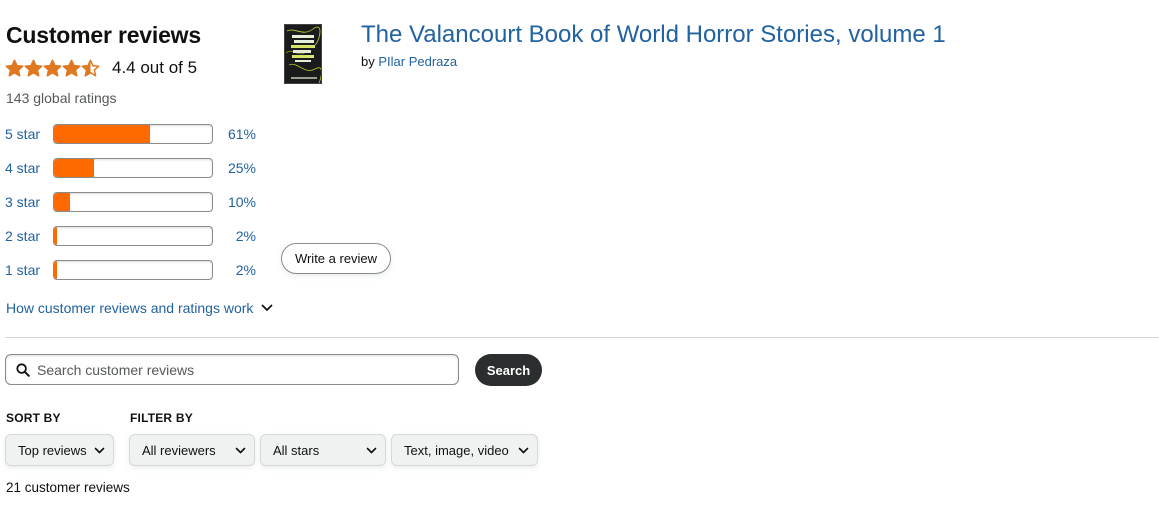  I want to click on reviewer-filter-selected: All reviewers, so click(179, 450).